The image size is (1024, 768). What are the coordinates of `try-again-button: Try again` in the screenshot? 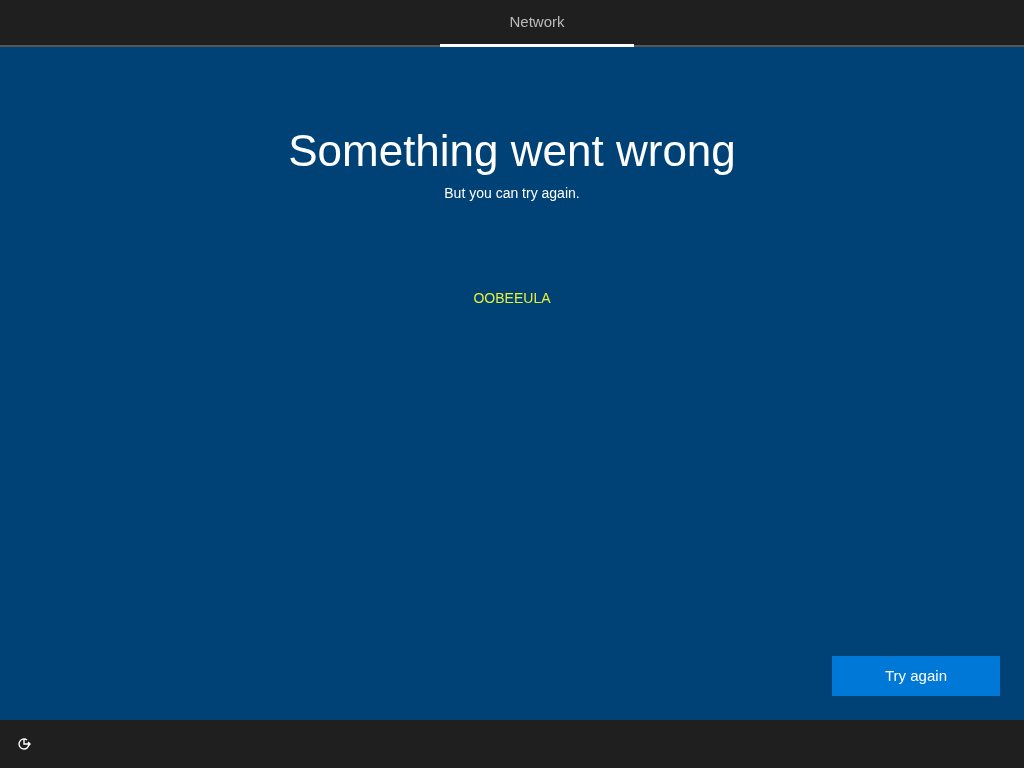 It's located at (916, 676).